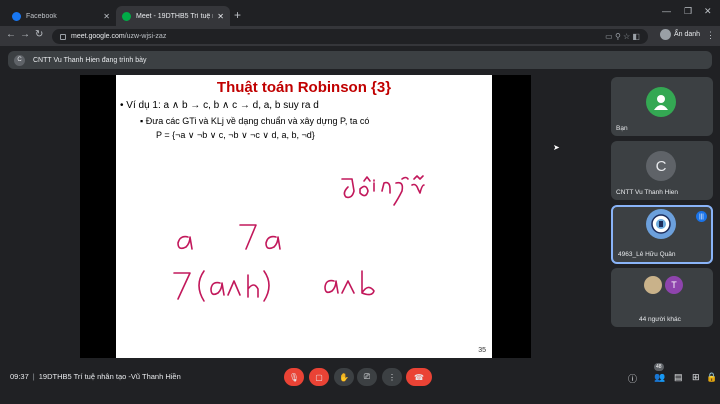 This screenshot has width=720, height=404. Describe the element at coordinates (688, 11) in the screenshot. I see `maximize-icon: ❐` at that location.